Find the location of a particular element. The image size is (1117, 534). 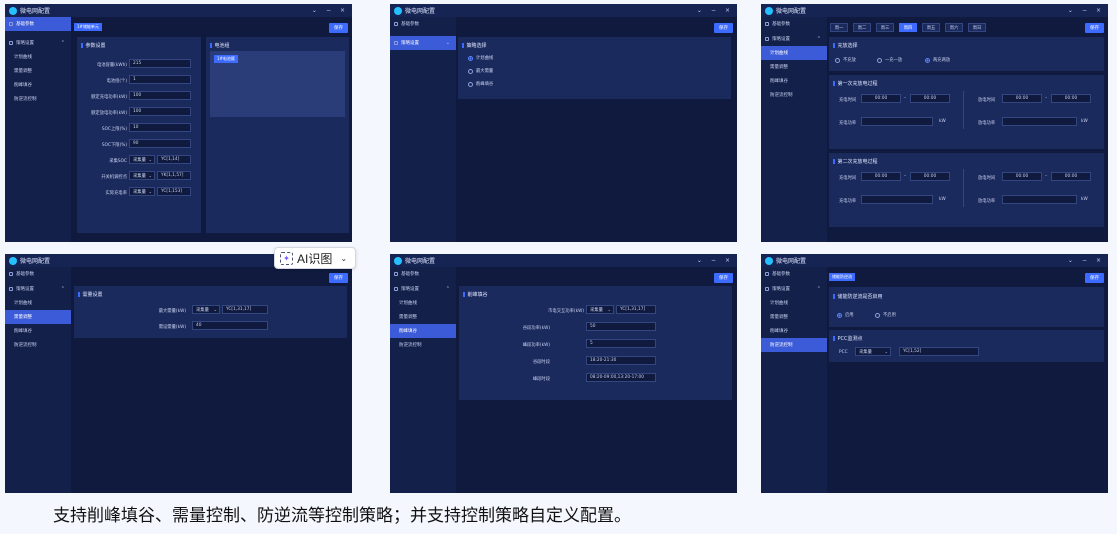

anti-reverse-tab: 储能防逆流 is located at coordinates (842, 277).